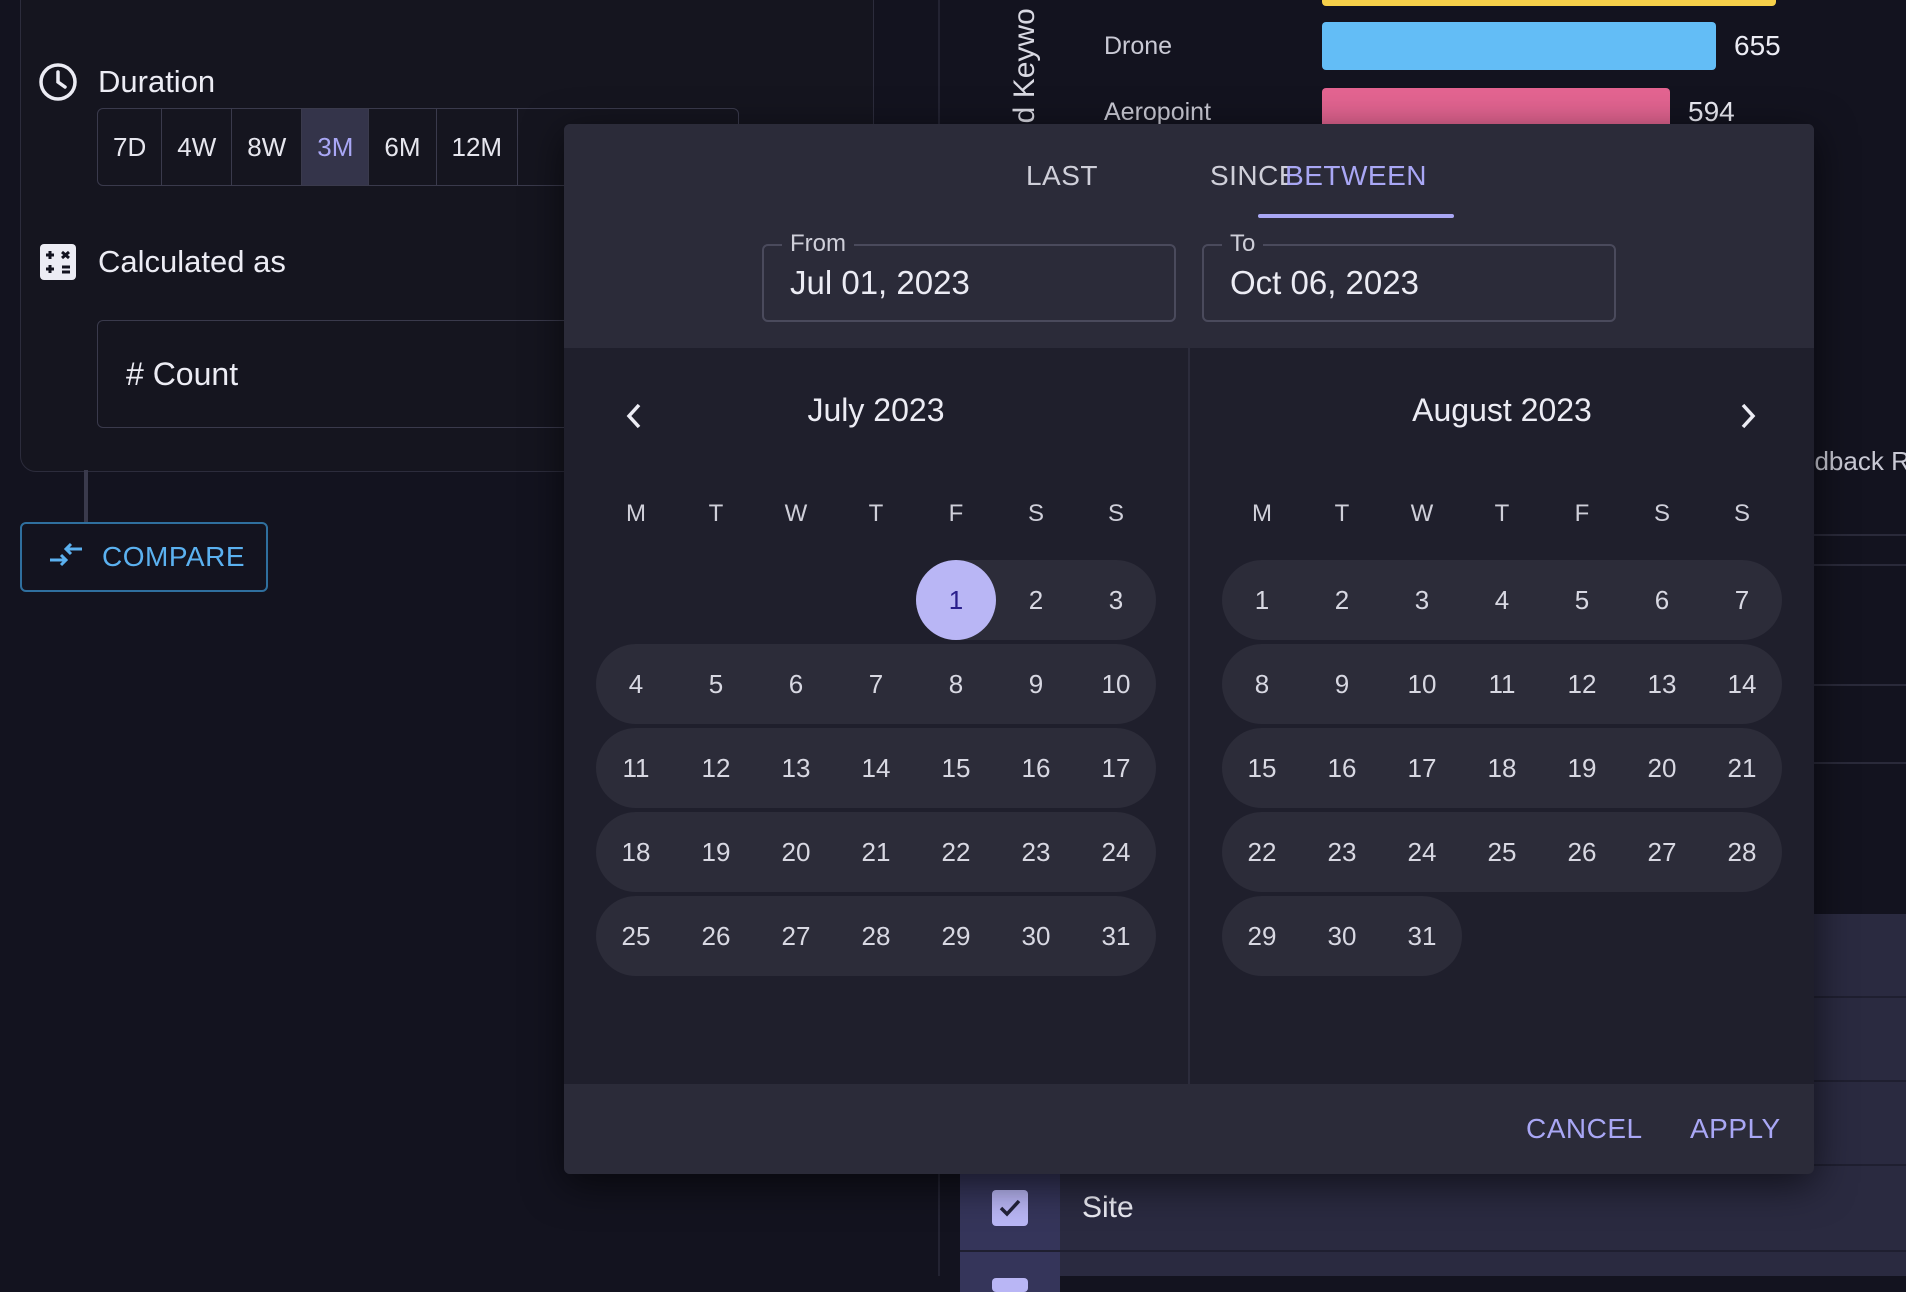  What do you see at coordinates (1243, 244) in the screenshot?
I see `to-label: To` at bounding box center [1243, 244].